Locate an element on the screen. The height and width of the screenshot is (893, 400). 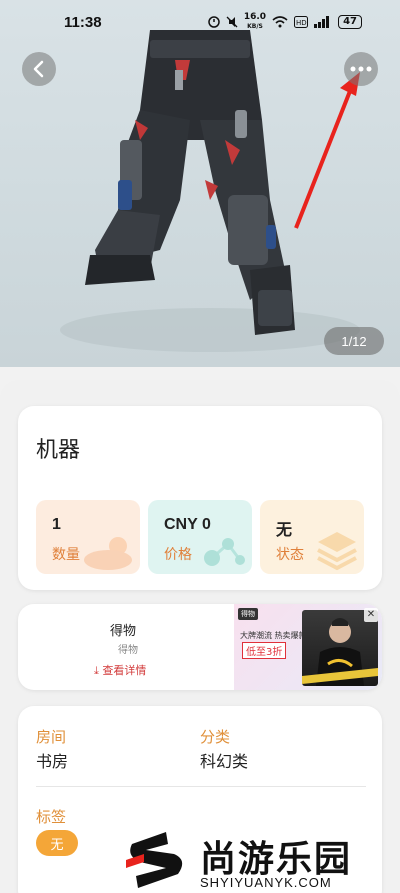
cloud-sun-icon is located at coordinates (108, 553).